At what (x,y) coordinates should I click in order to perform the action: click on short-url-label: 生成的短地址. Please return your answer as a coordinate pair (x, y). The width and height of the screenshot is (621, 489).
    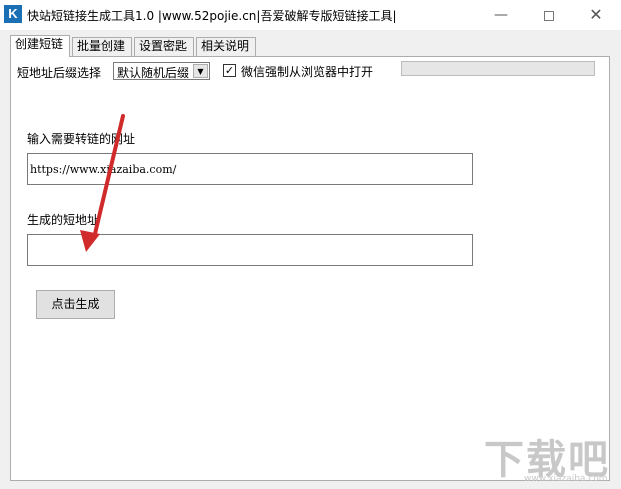
    Looking at the image, I should click on (63, 220).